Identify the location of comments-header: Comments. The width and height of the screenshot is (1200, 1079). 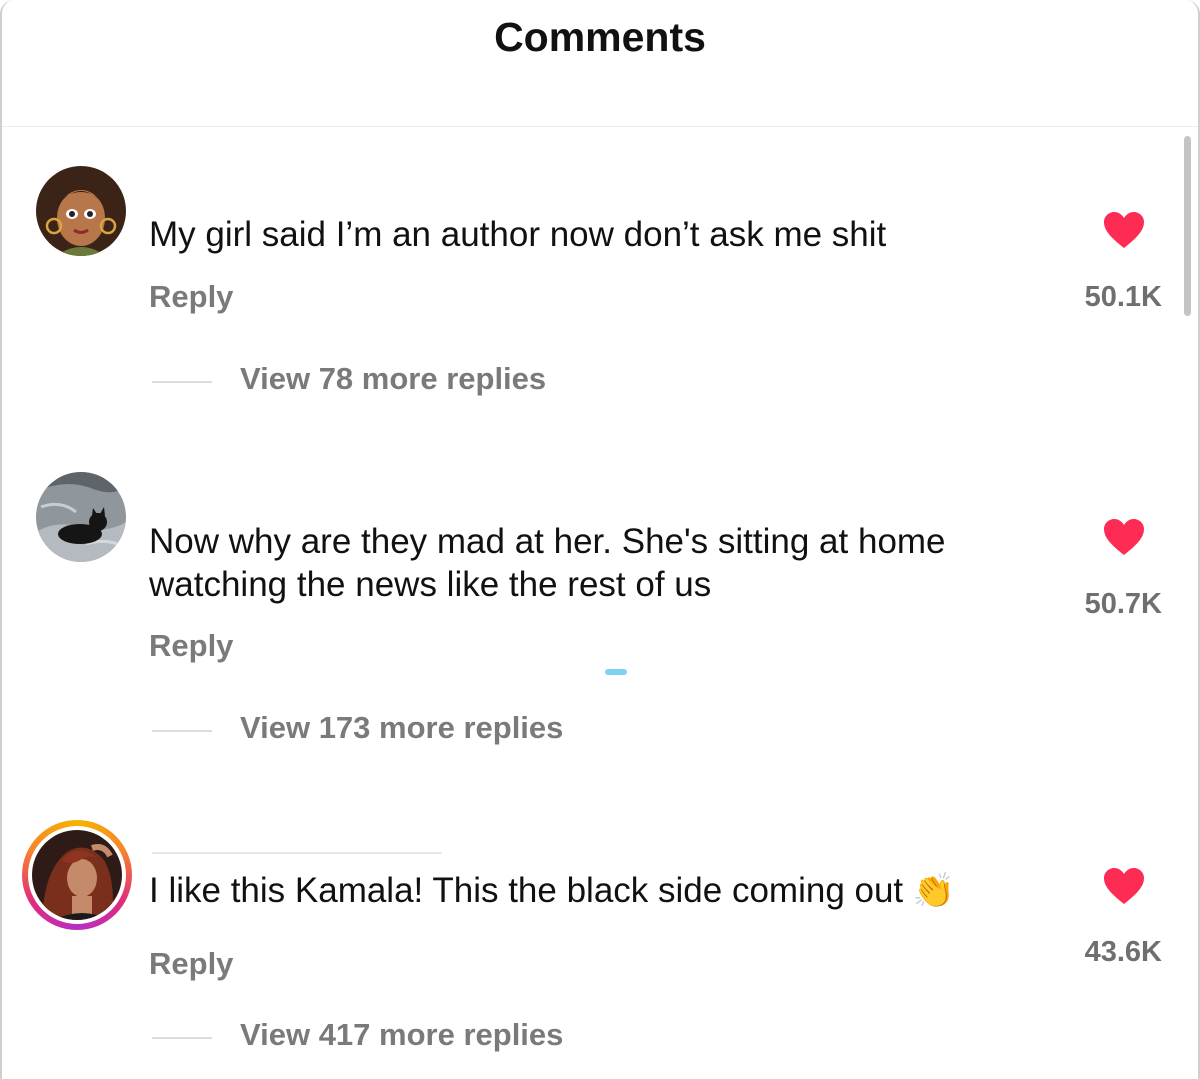
(600, 63).